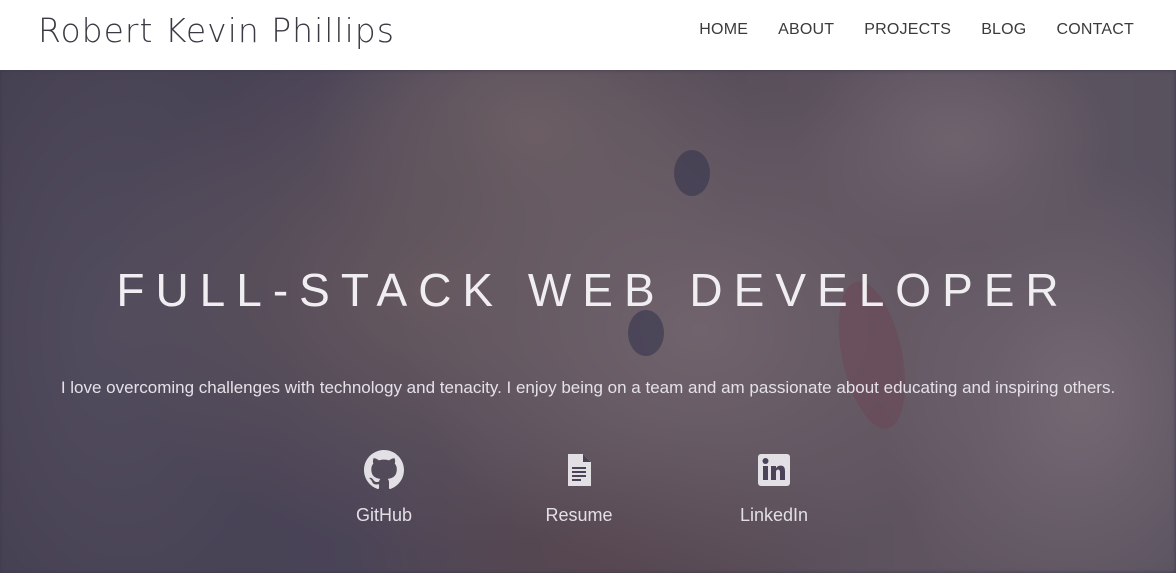  What do you see at coordinates (384, 515) in the screenshot?
I see `github-label: GitHub` at bounding box center [384, 515].